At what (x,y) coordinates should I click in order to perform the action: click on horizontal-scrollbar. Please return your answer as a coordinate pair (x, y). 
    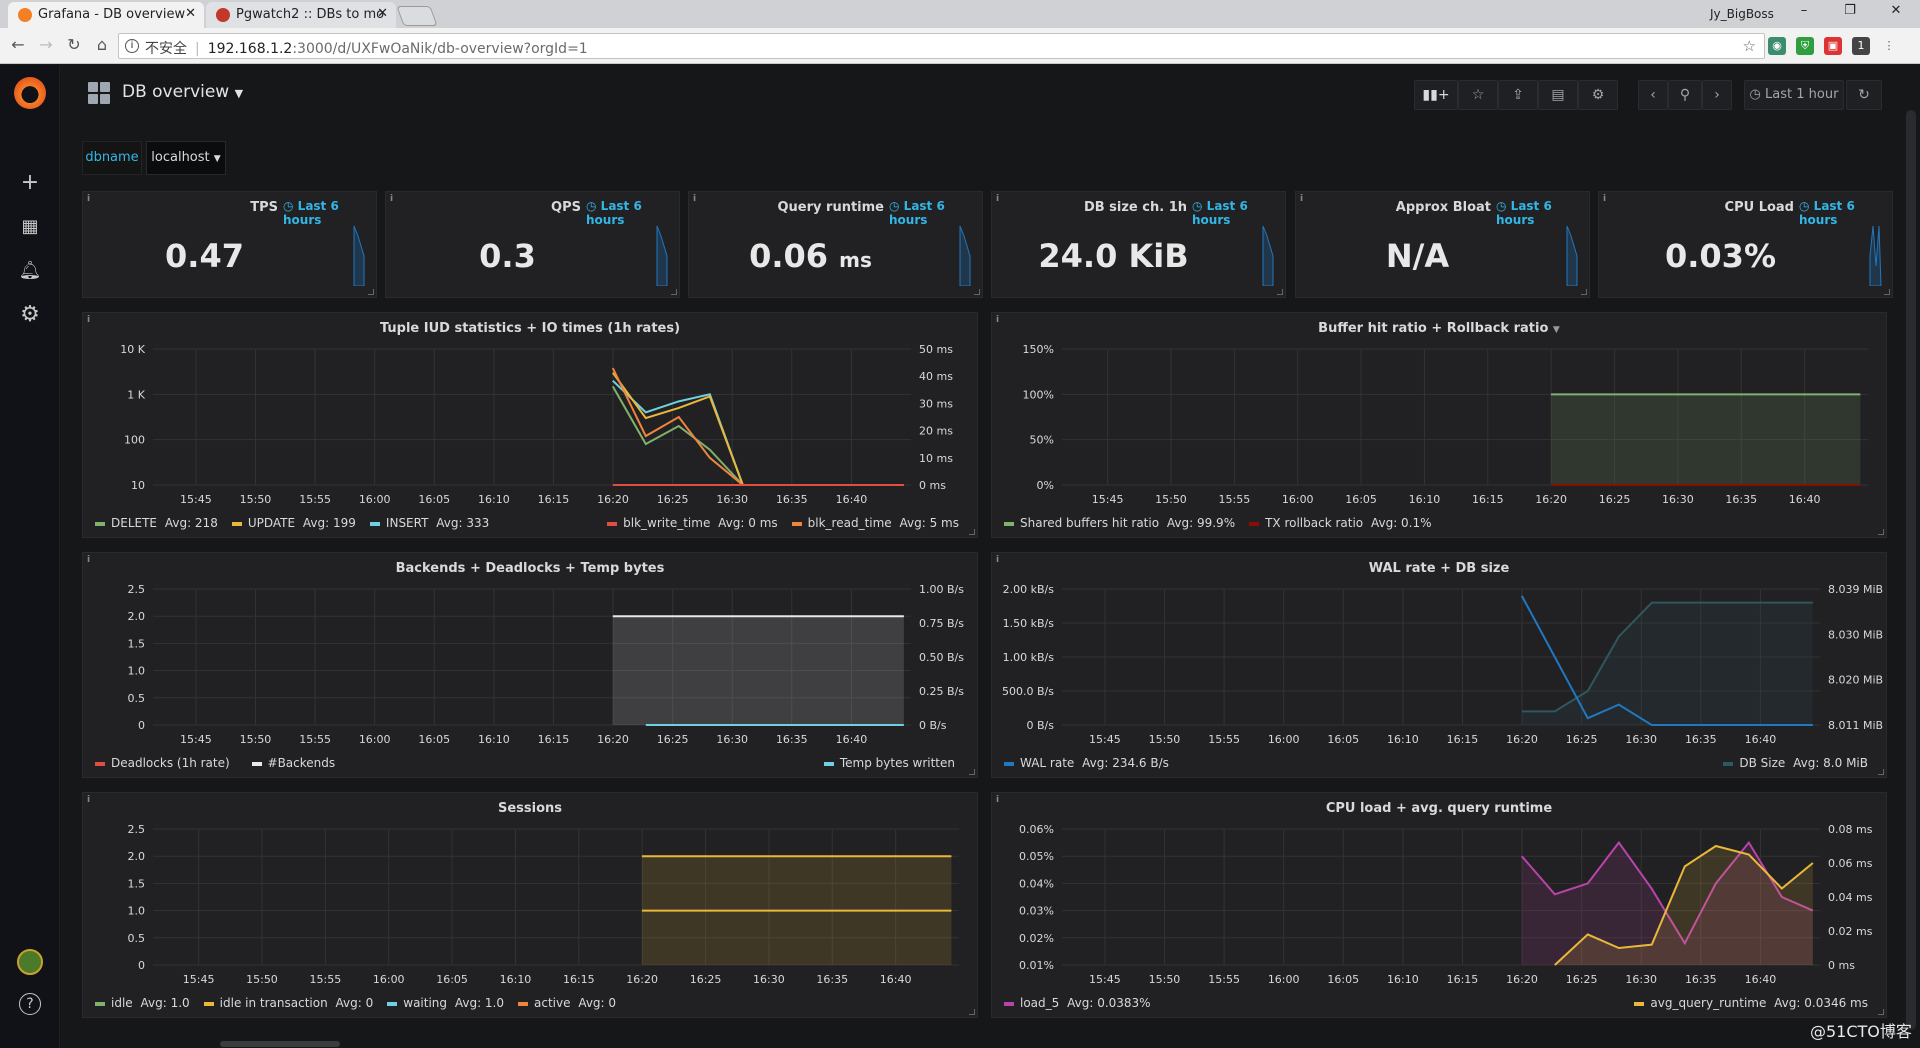
    Looking at the image, I should click on (983, 1044).